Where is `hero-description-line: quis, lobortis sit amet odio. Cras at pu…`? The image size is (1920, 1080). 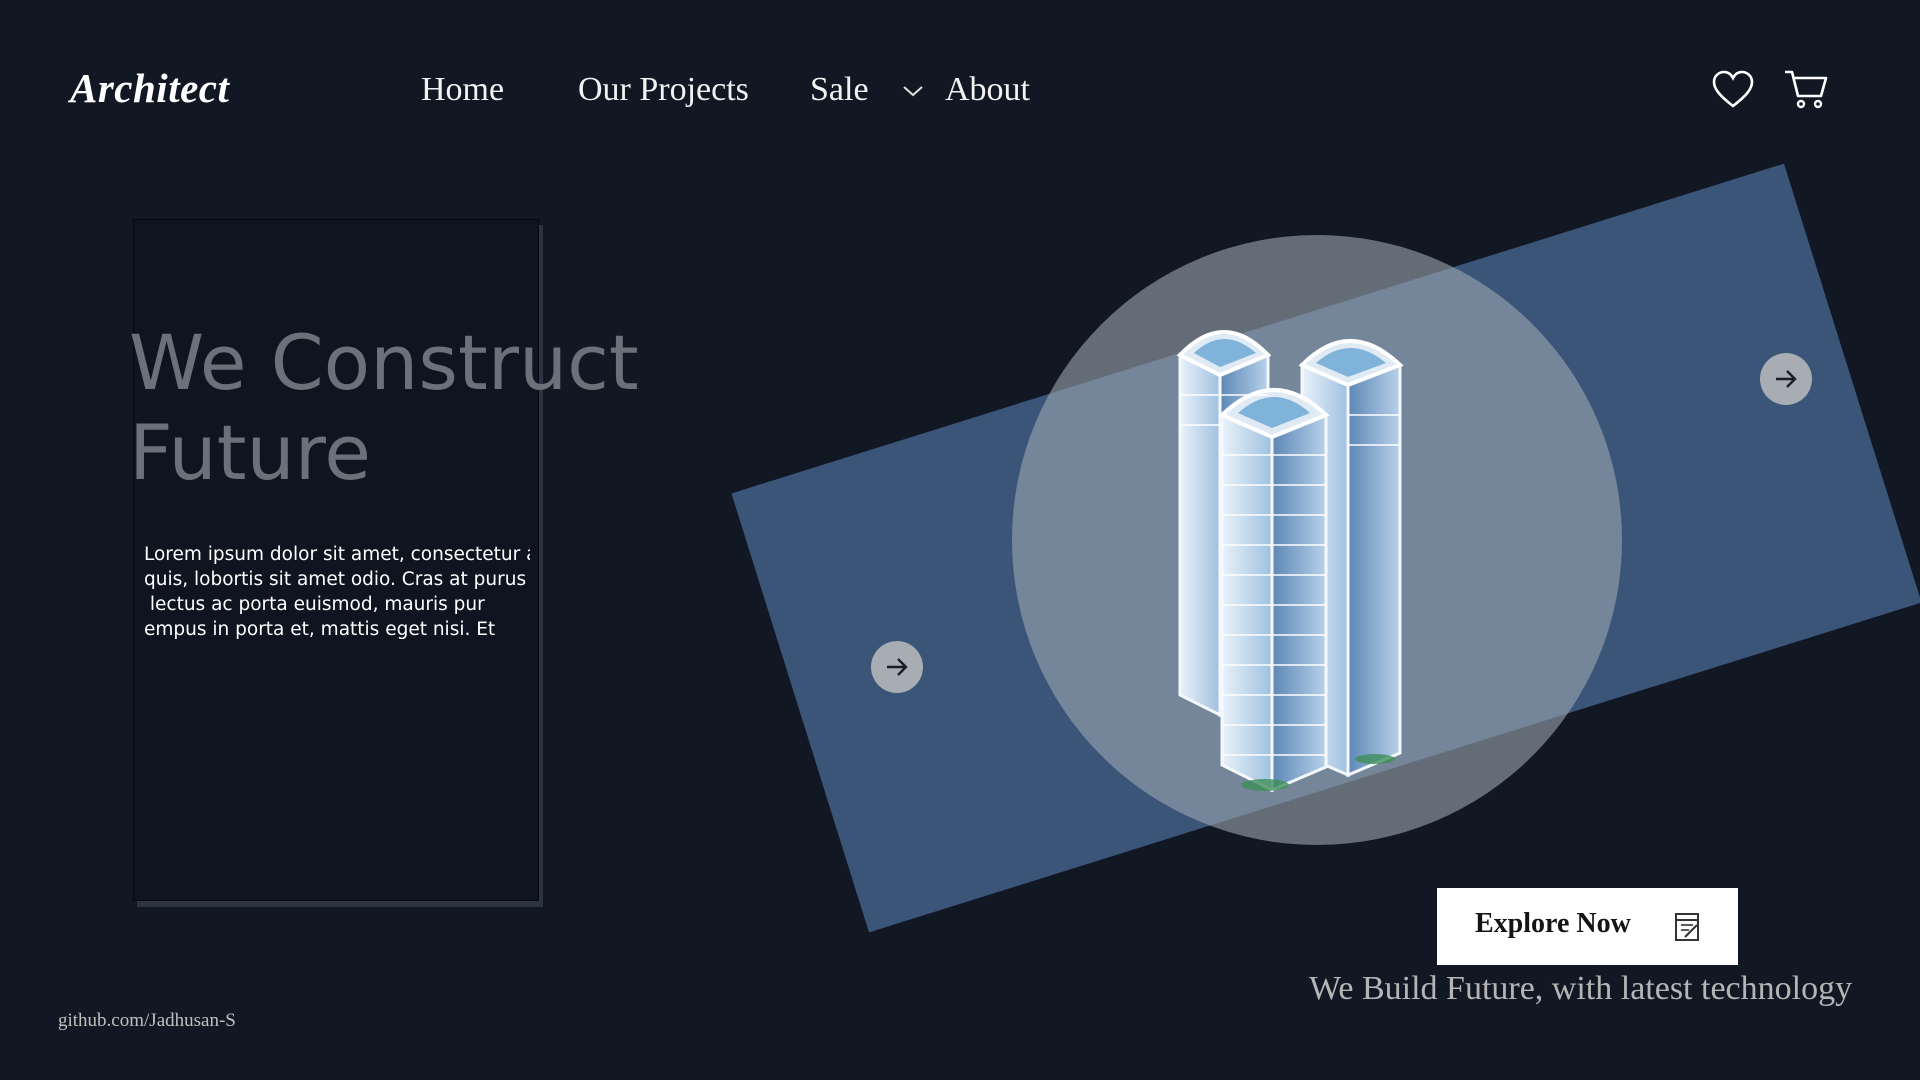 hero-description-line: quis, lobortis sit amet odio. Cras at pu… is located at coordinates (337, 579).